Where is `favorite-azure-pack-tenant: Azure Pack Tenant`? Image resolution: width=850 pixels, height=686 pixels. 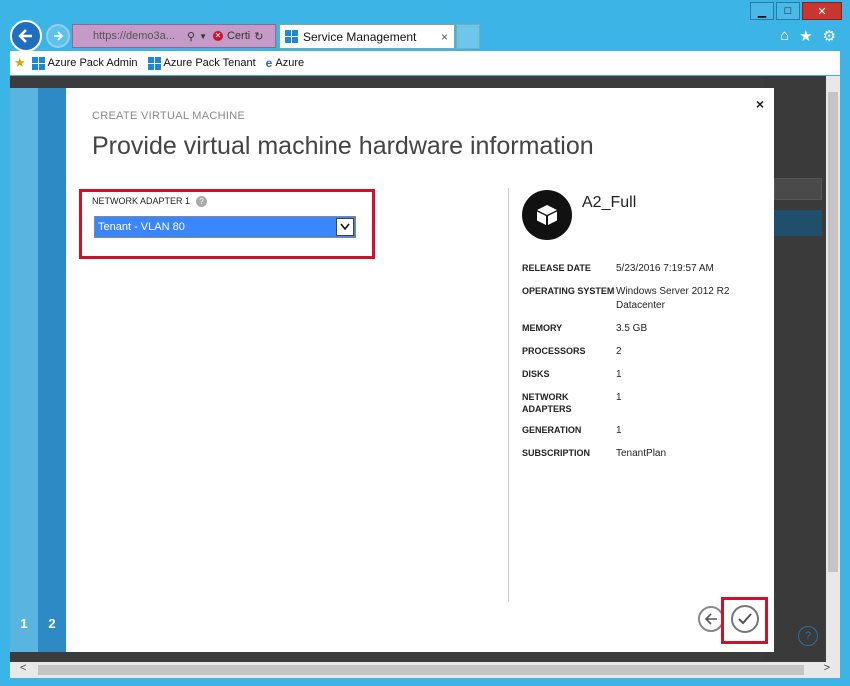 favorite-azure-pack-tenant: Azure Pack Tenant is located at coordinates (201, 63).